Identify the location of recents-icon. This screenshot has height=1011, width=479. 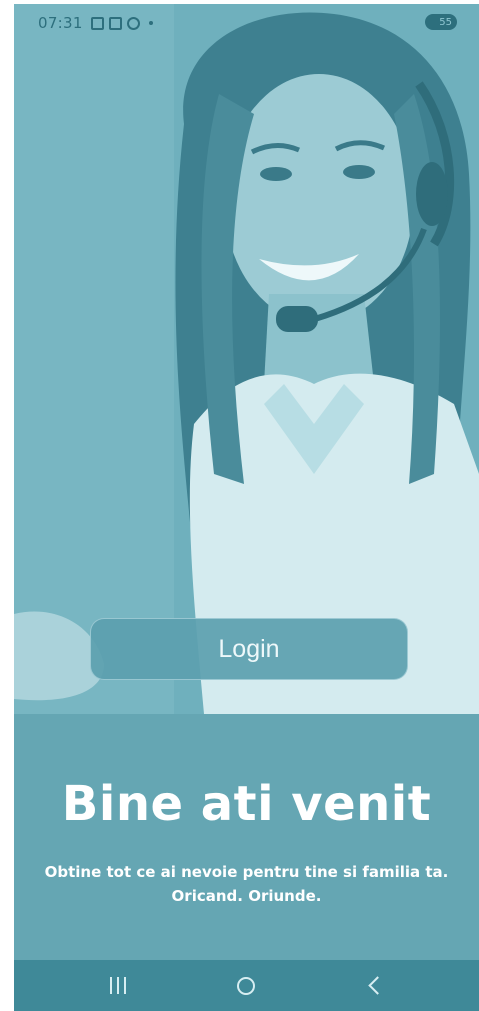
(118, 985).